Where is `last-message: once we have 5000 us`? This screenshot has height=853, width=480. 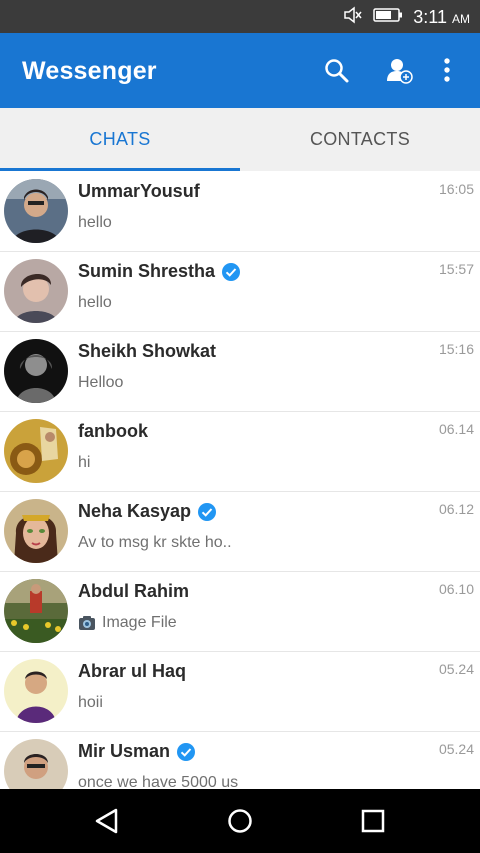 last-message: once we have 5000 us is located at coordinates (158, 781).